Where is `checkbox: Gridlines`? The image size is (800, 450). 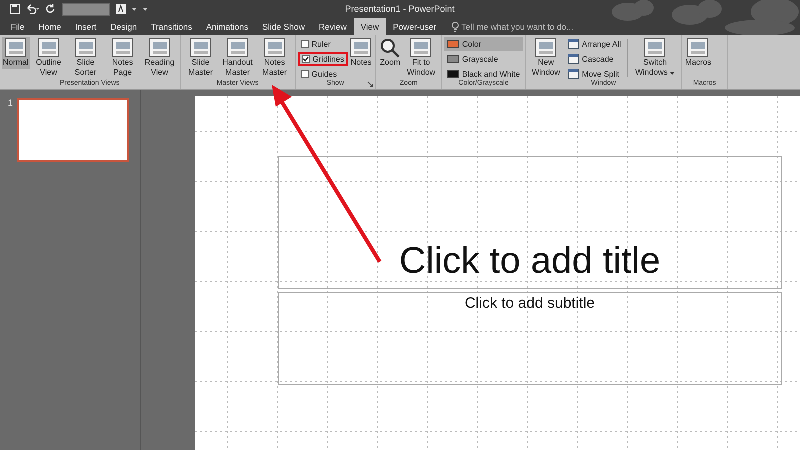 checkbox: Gridlines is located at coordinates (323, 59).